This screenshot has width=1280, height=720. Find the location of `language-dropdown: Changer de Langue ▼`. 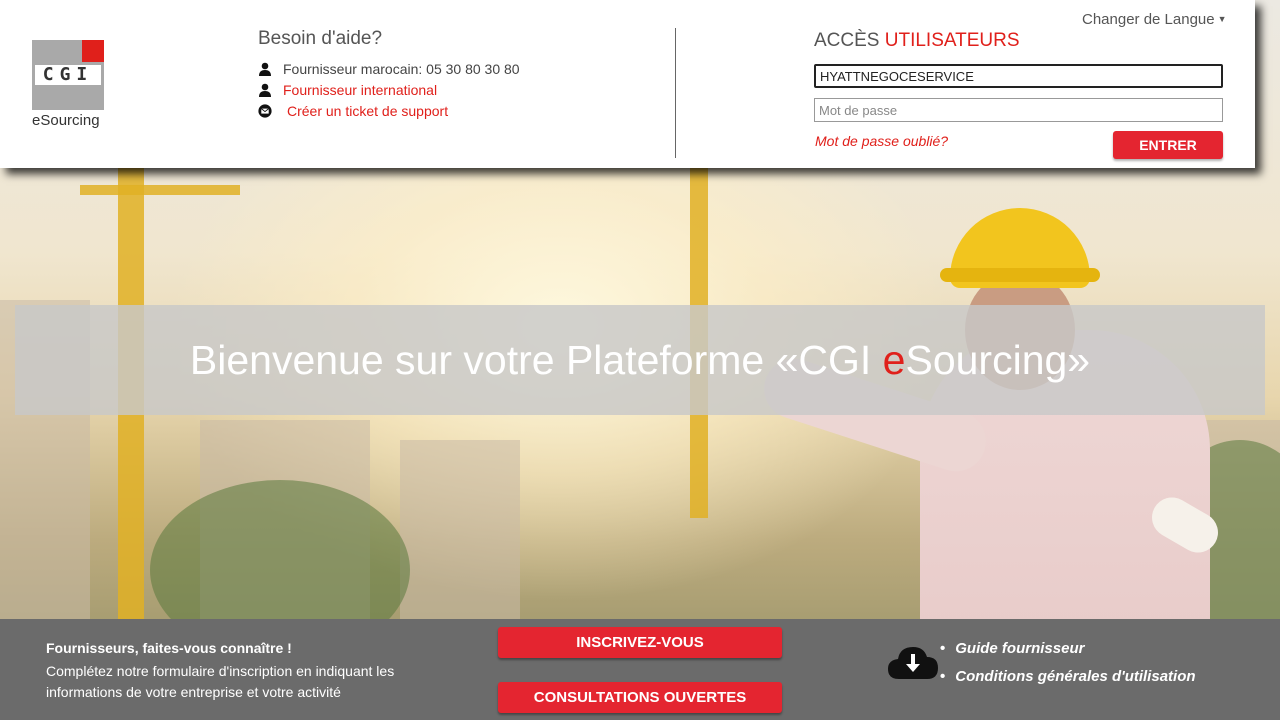

language-dropdown: Changer de Langue ▼ is located at coordinates (1154, 19).